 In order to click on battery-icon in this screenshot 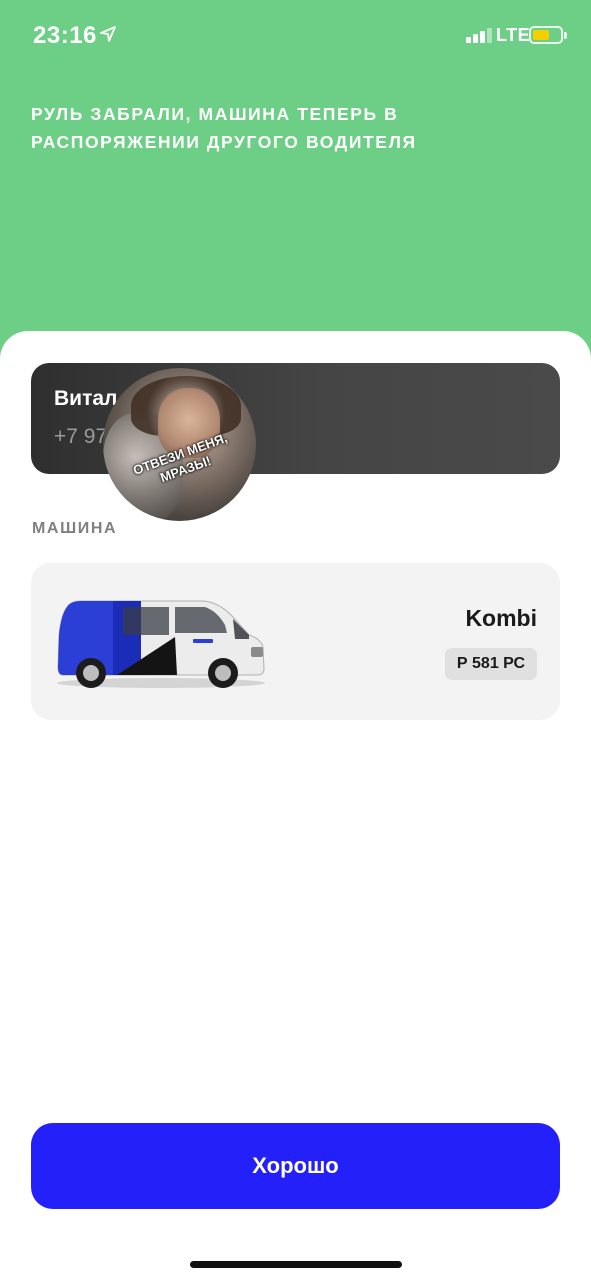, I will do `click(548, 35)`.